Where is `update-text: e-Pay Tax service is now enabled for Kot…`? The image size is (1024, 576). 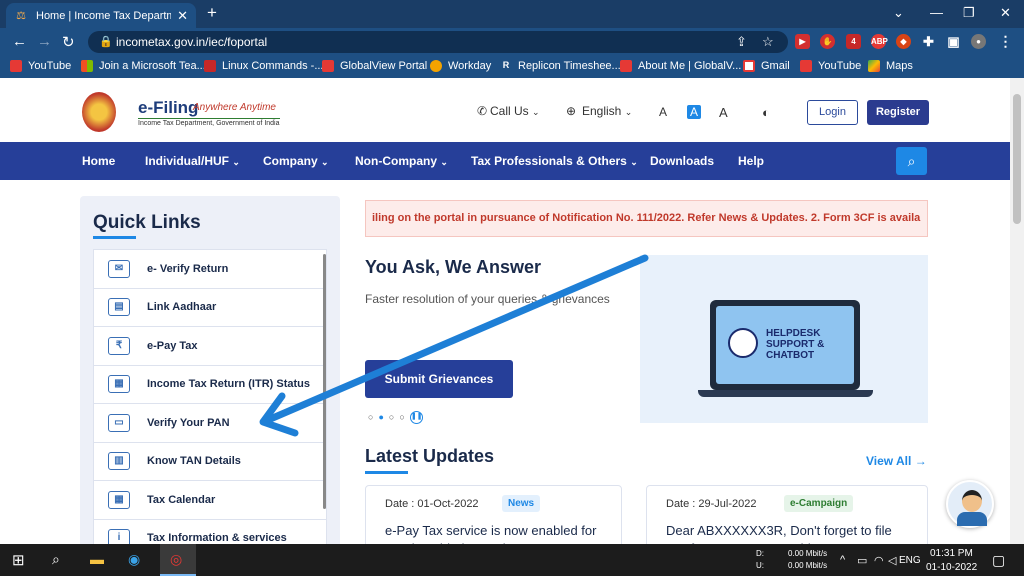 update-text: e-Pay Tax service is now enabled for Kot… is located at coordinates (491, 533).